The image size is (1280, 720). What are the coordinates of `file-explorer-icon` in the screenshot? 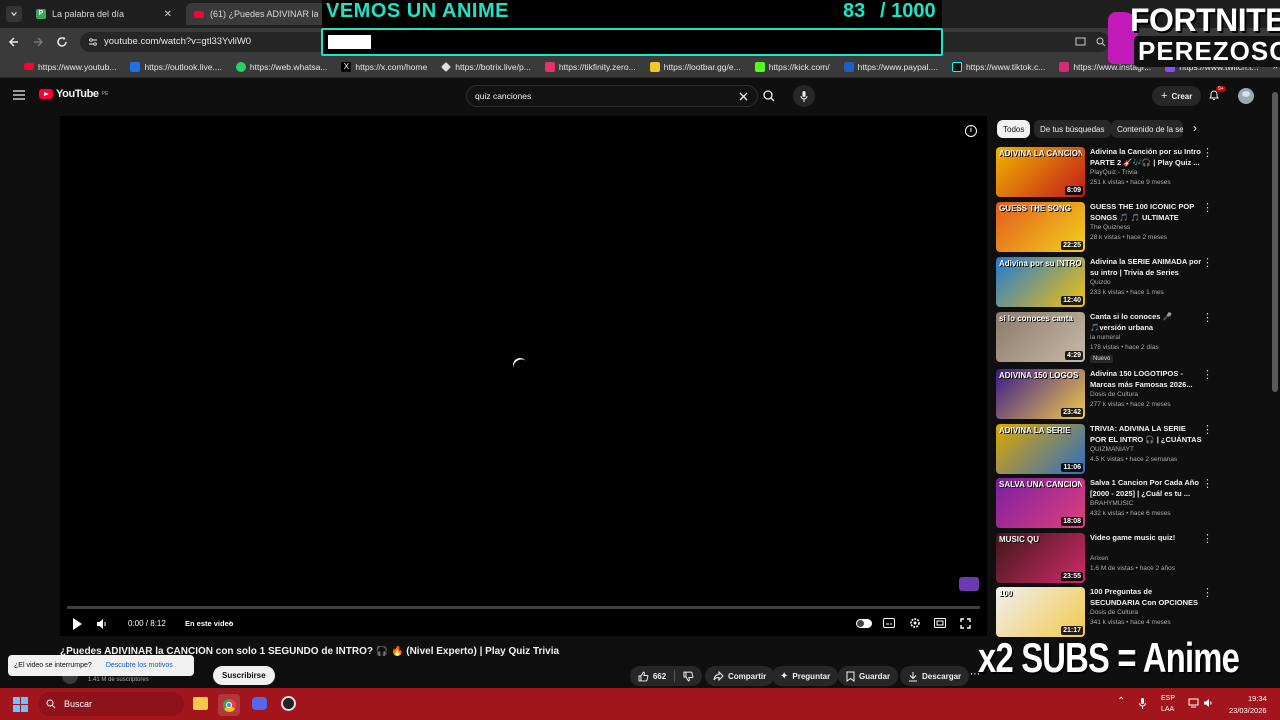 It's located at (200, 703).